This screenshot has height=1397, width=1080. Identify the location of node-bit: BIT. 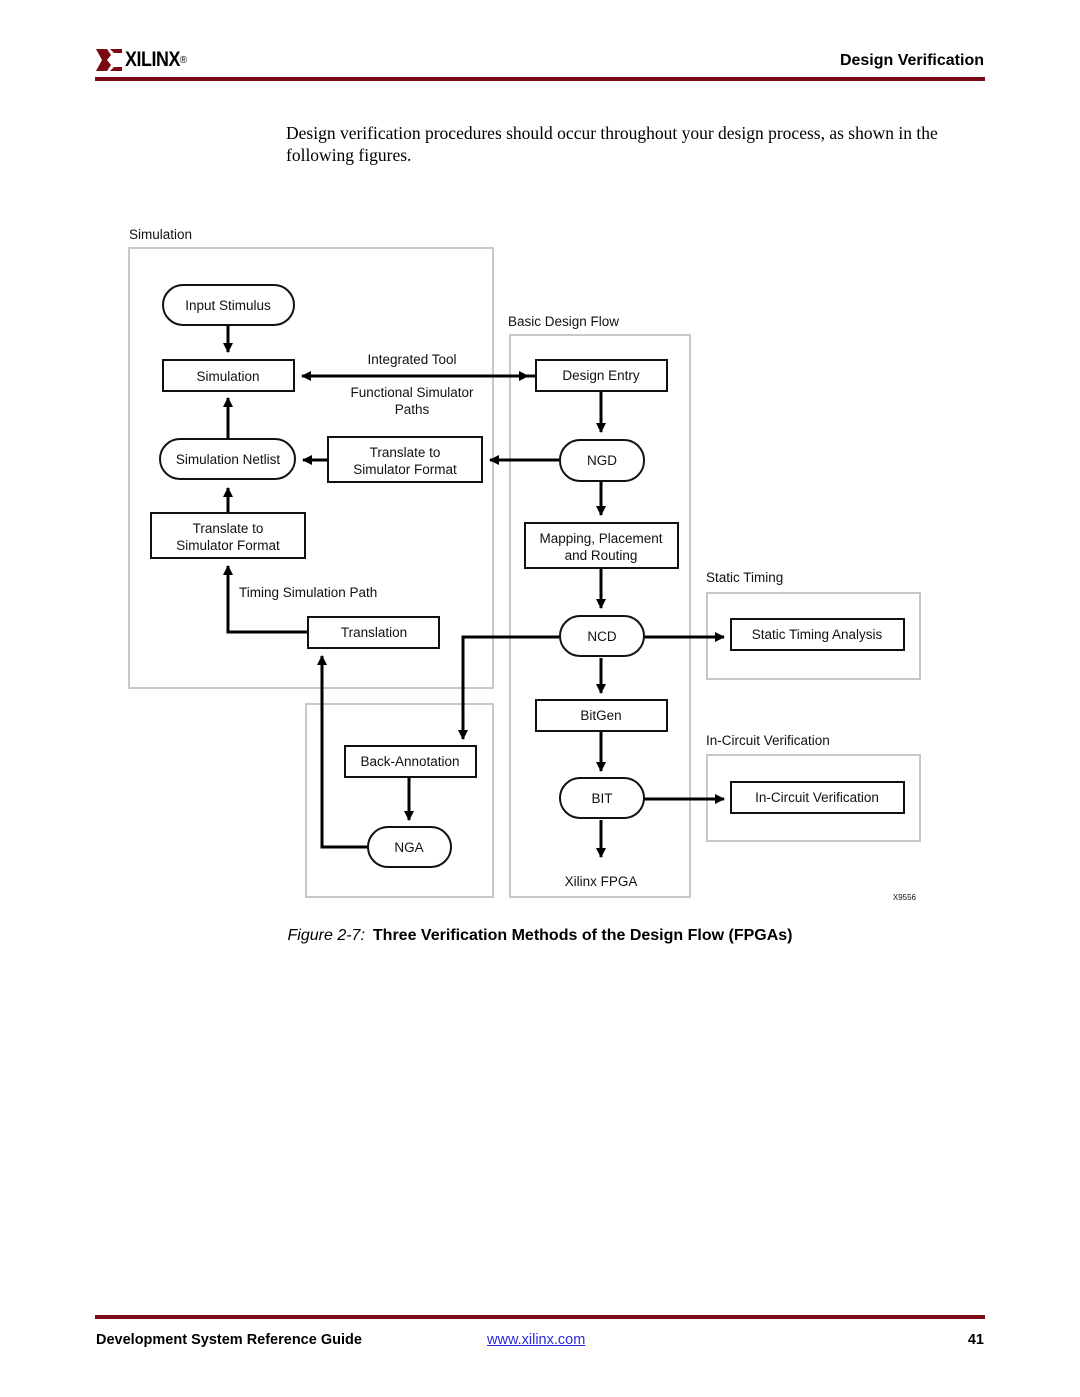
(602, 798).